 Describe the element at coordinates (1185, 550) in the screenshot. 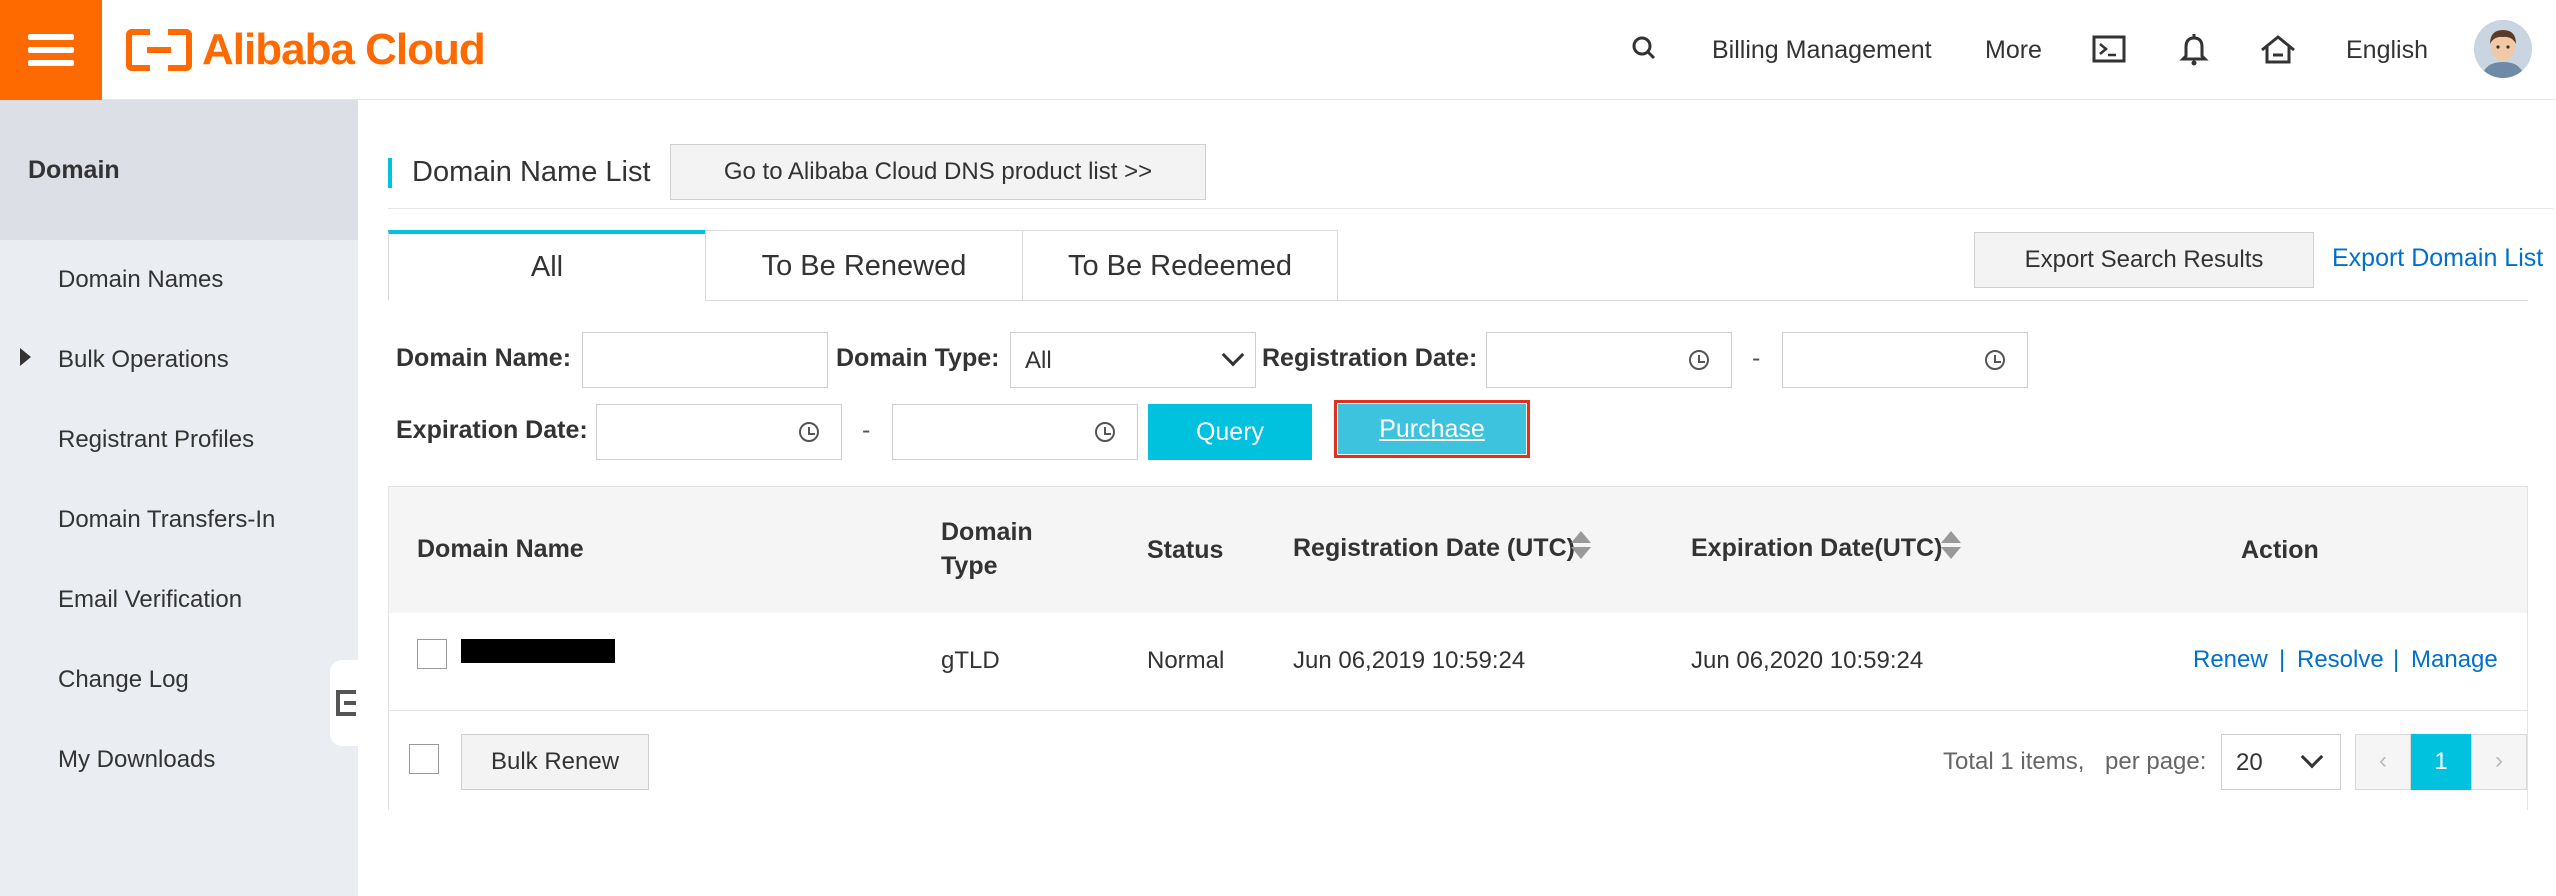

I see `th-status: Status` at that location.